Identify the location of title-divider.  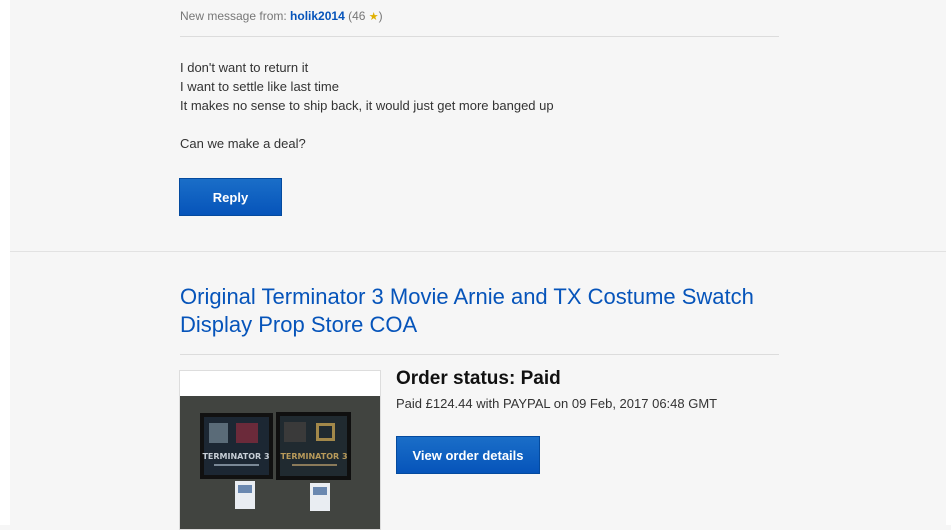
(479, 354).